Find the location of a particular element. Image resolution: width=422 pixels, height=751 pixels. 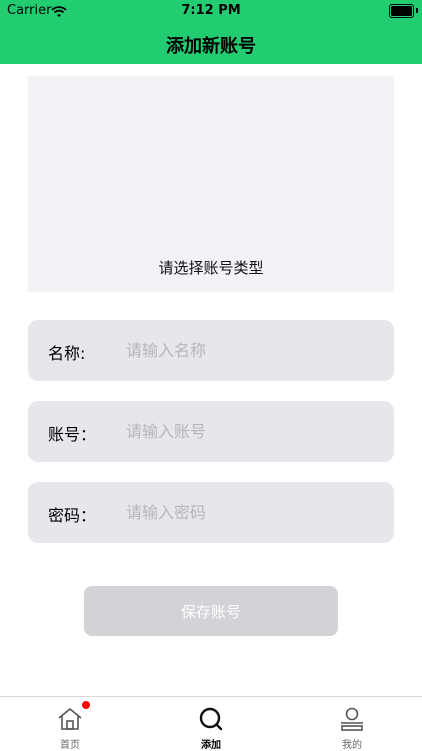

password-label: 密码： is located at coordinates (72, 515).